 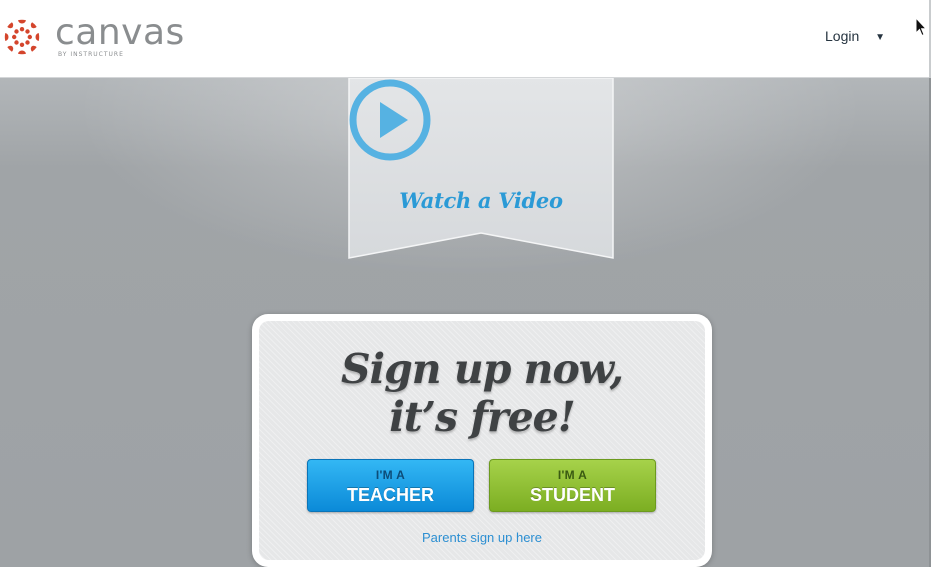 What do you see at coordinates (482, 417) in the screenshot?
I see `signup-headline-line2: it’s free!` at bounding box center [482, 417].